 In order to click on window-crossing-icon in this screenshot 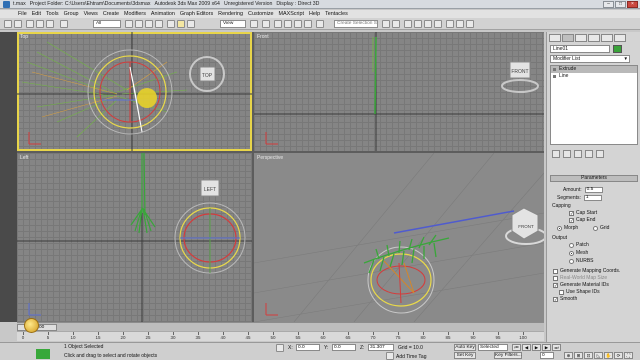, I will do `click(159, 24)`.